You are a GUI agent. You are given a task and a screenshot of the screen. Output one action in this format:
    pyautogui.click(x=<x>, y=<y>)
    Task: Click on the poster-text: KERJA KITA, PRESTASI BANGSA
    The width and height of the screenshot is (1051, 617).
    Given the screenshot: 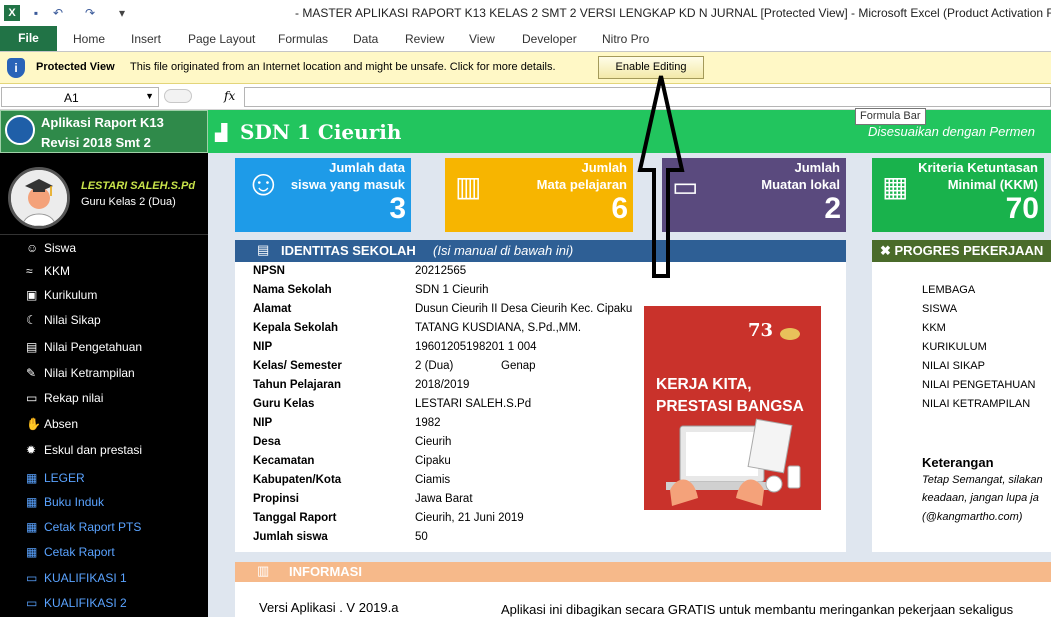 What is the action you would take?
    pyautogui.click(x=730, y=396)
    